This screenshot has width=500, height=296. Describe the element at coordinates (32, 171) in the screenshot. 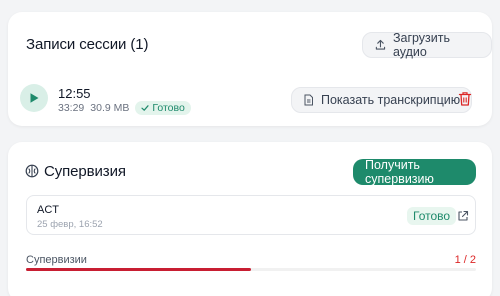

I see `brain-icon` at that location.